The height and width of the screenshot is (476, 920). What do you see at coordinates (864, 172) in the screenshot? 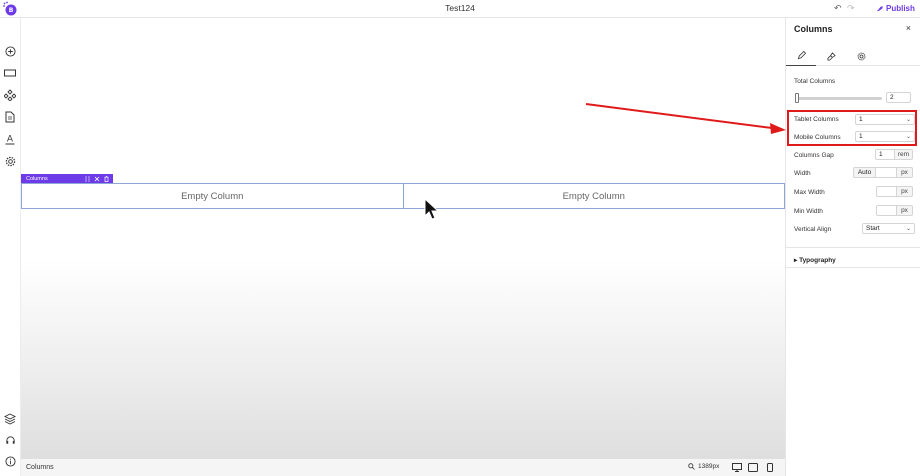
I see `width-mode: Auto` at bounding box center [864, 172].